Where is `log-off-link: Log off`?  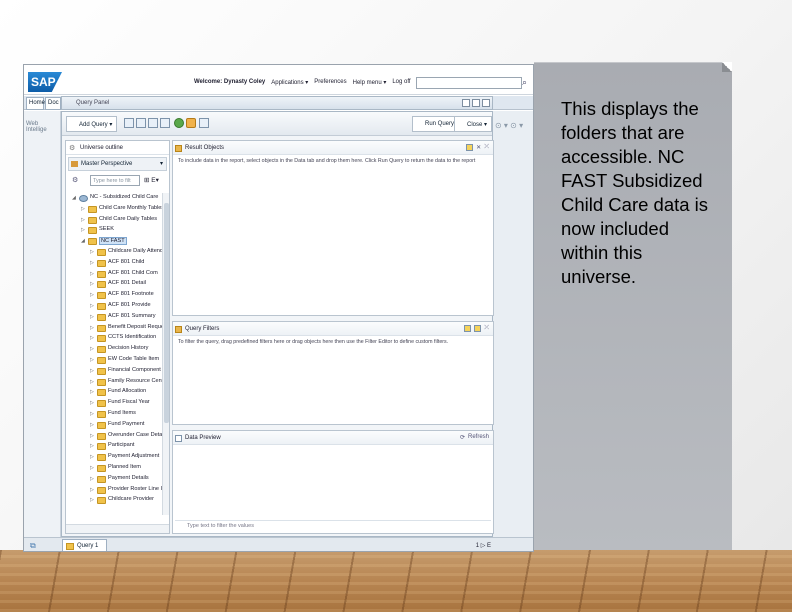
log-off-link: Log off is located at coordinates (401, 82).